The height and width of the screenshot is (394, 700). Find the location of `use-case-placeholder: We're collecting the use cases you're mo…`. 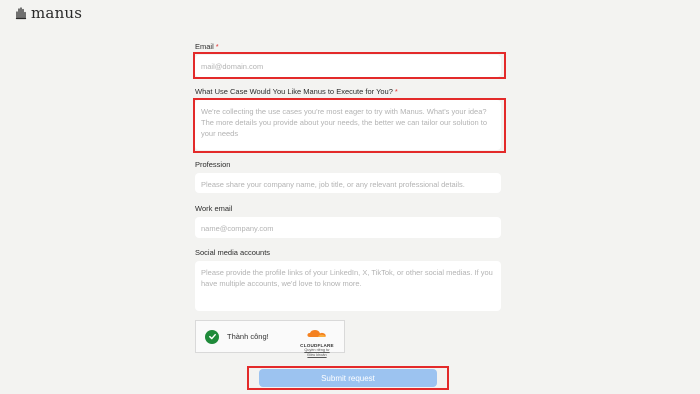

use-case-placeholder: We're collecting the use cases you're mo… is located at coordinates (344, 122).